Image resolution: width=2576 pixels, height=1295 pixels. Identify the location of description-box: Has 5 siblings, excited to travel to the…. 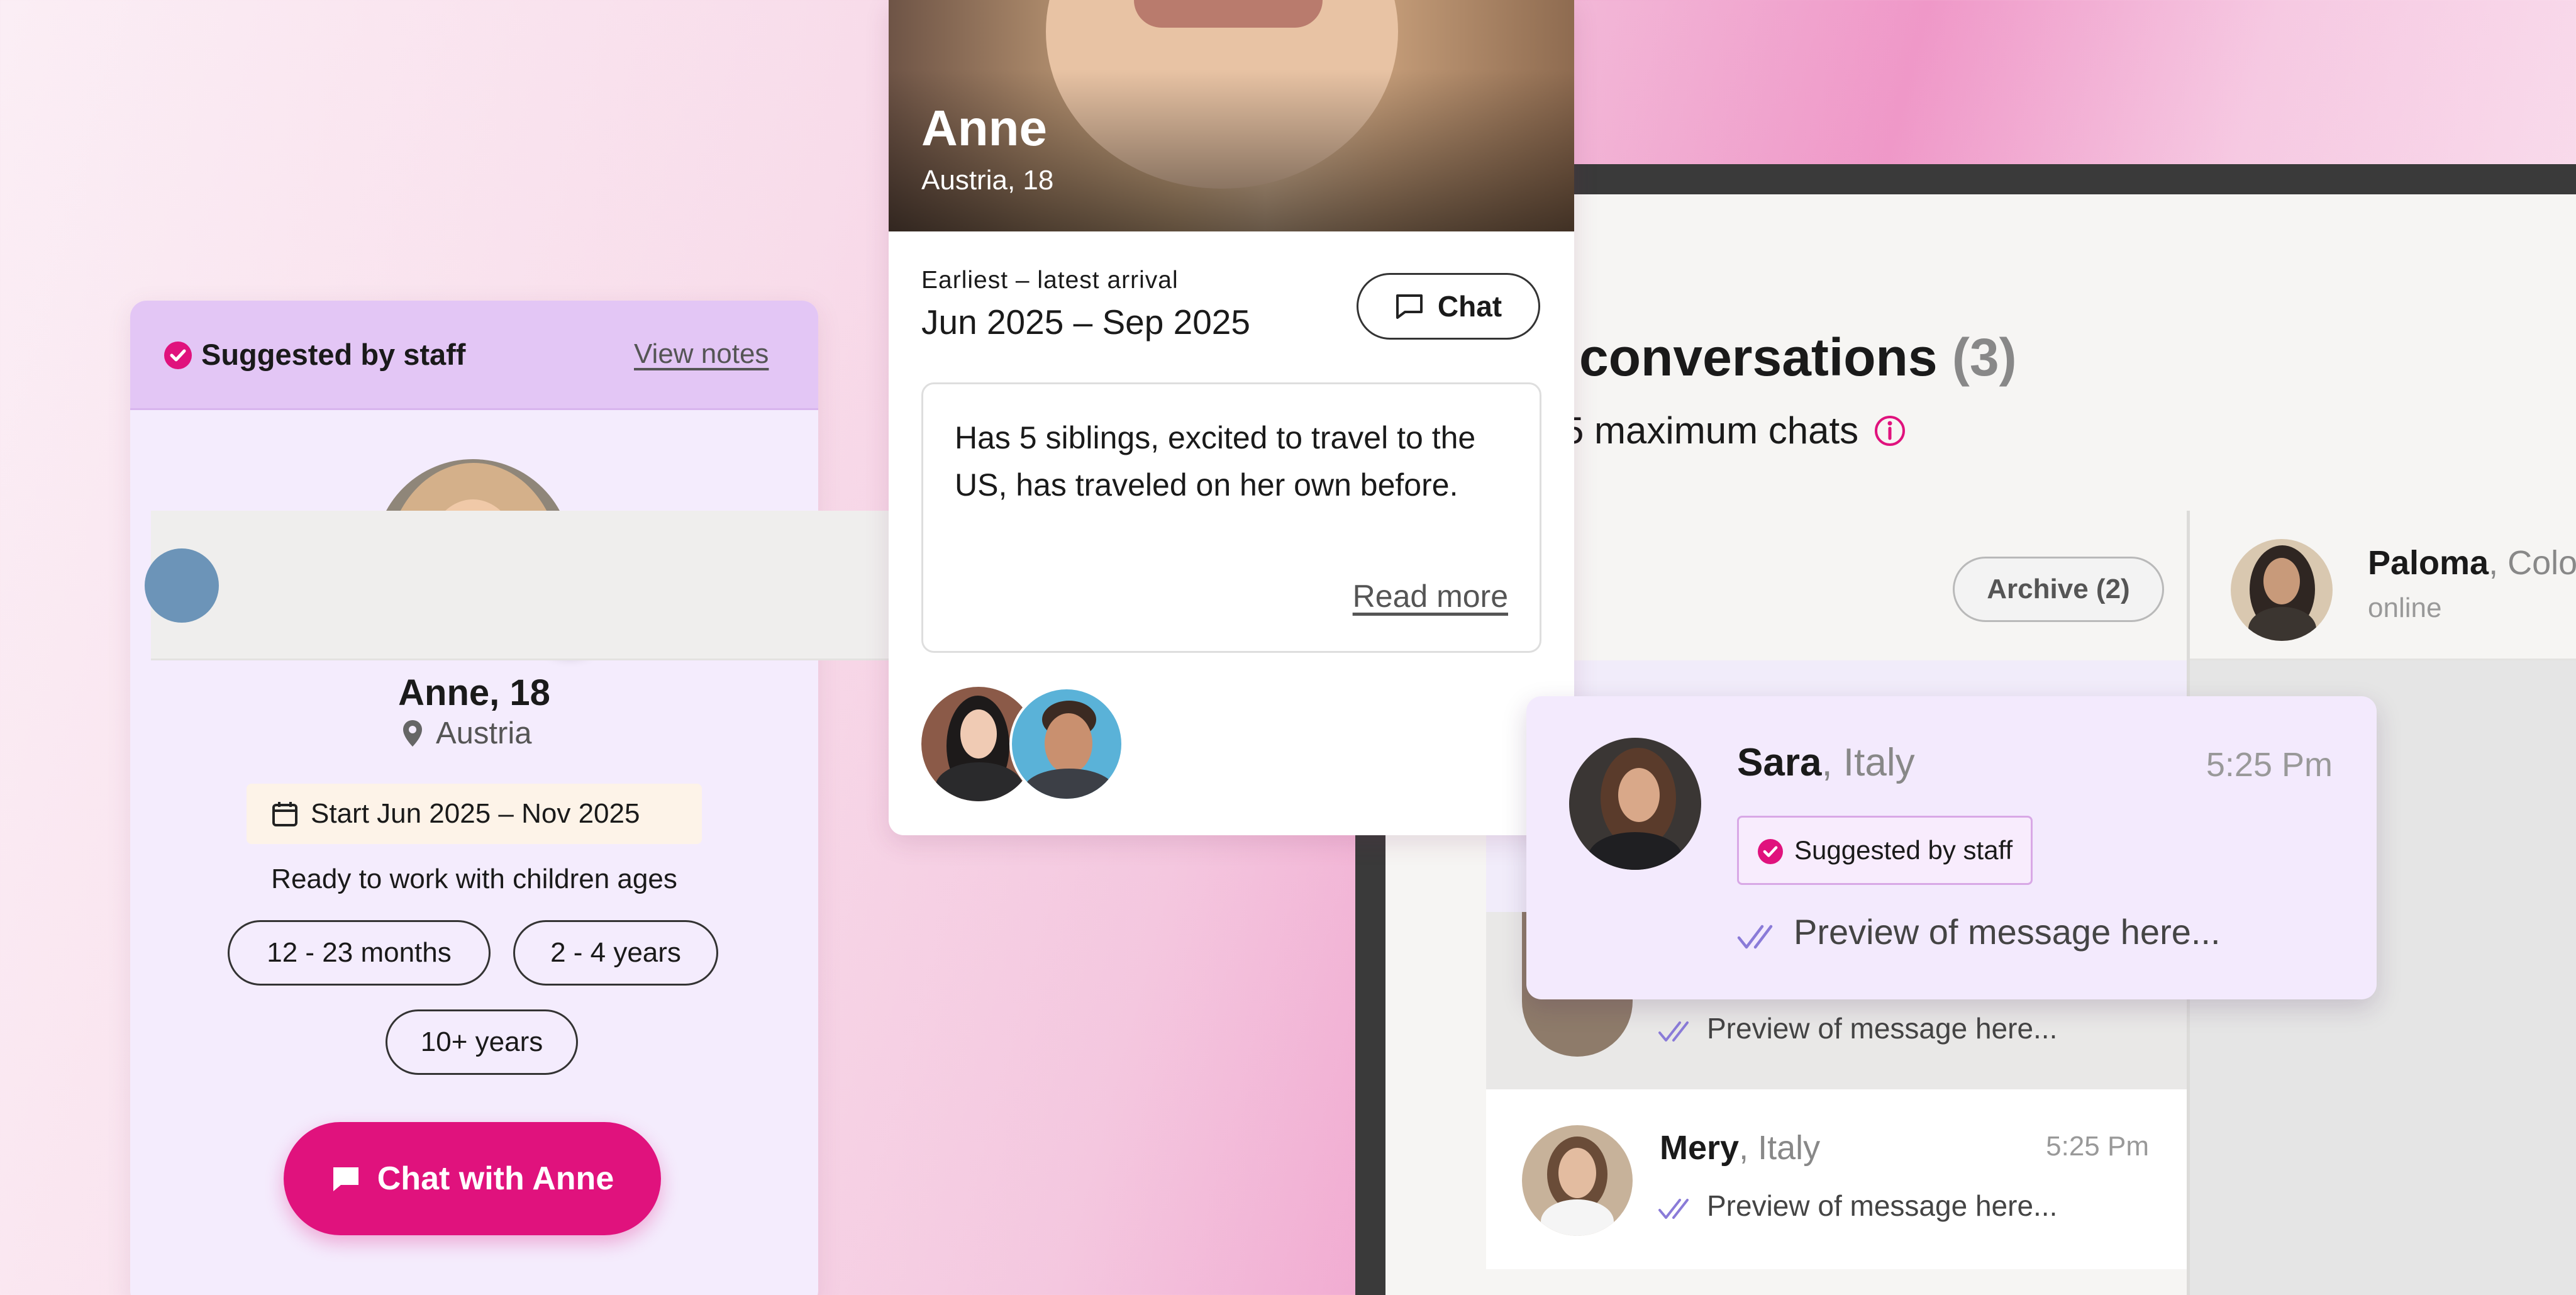
(1231, 517).